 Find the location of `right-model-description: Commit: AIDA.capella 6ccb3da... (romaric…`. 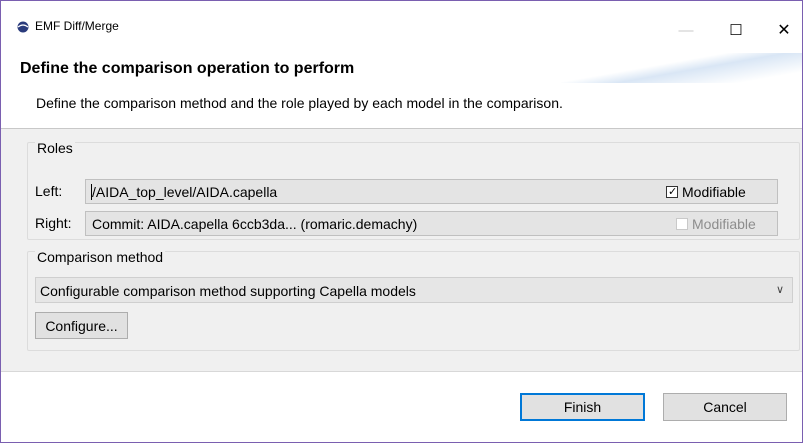

right-model-description: Commit: AIDA.capella 6ccb3da... (romaric… is located at coordinates (255, 224).